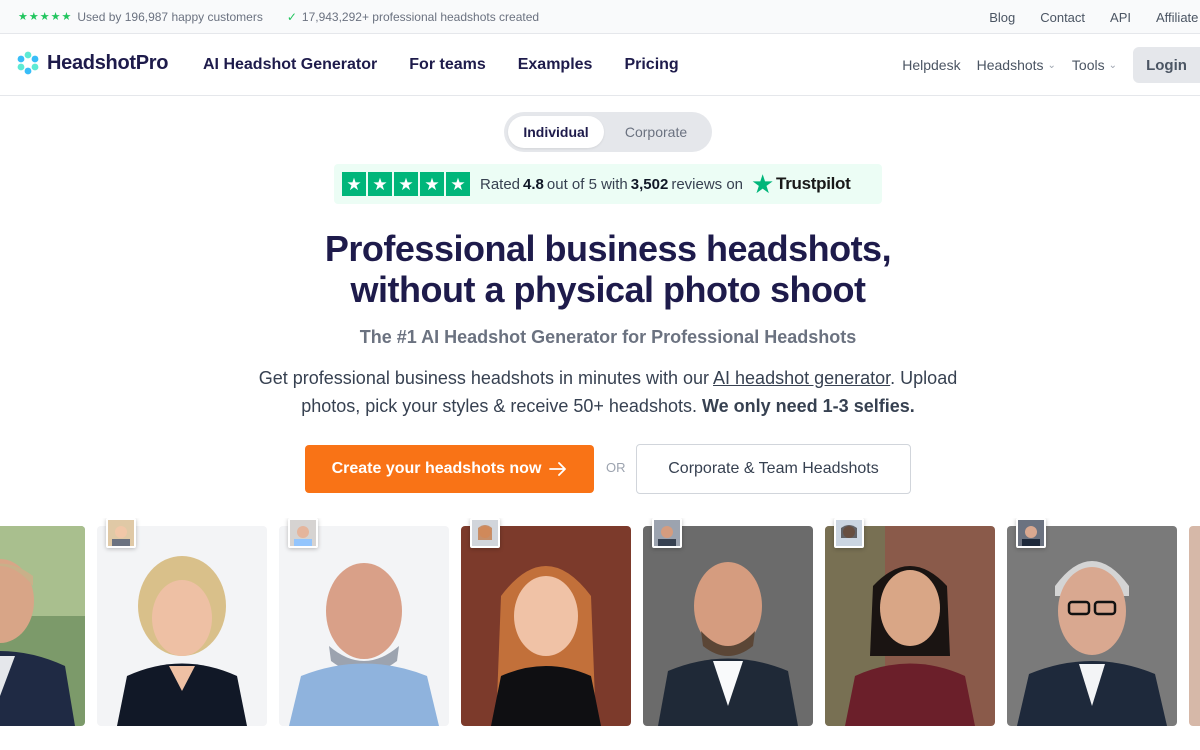 This screenshot has height=750, width=1200. I want to click on nav-headshots-dropdown: Headshots ⌄, so click(1016, 65).